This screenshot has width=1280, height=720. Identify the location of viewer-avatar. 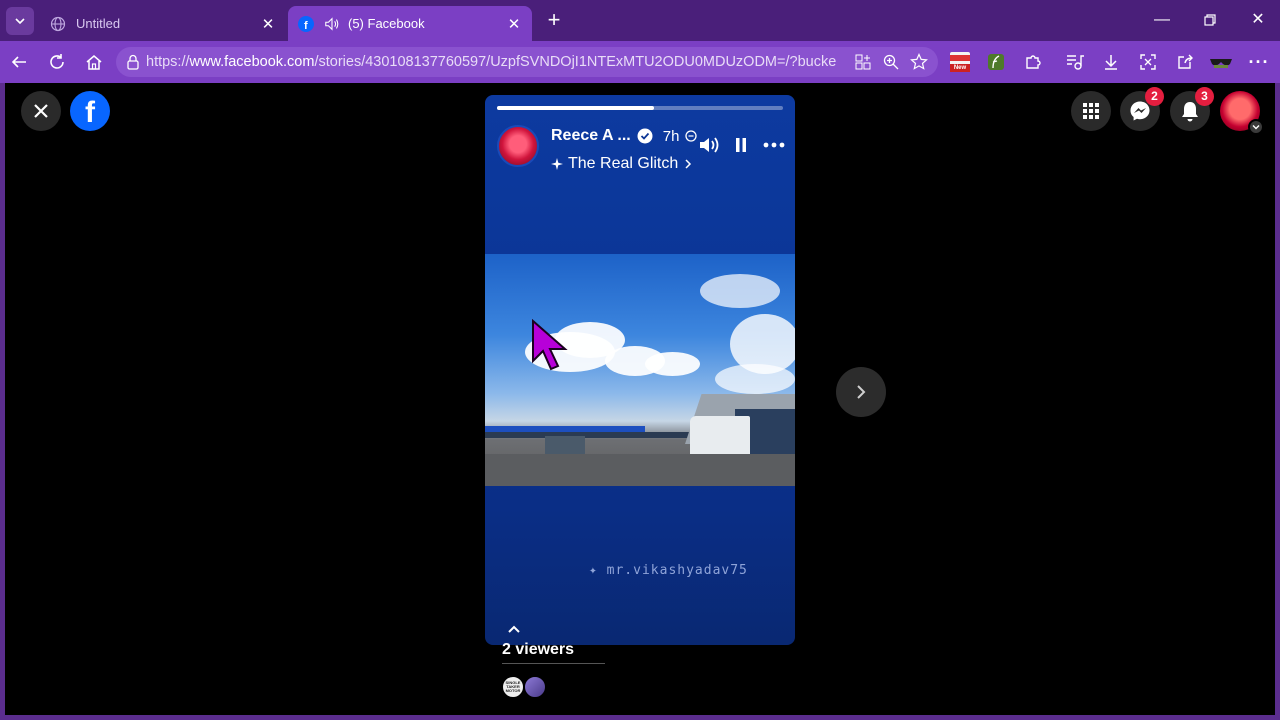
(535, 687).